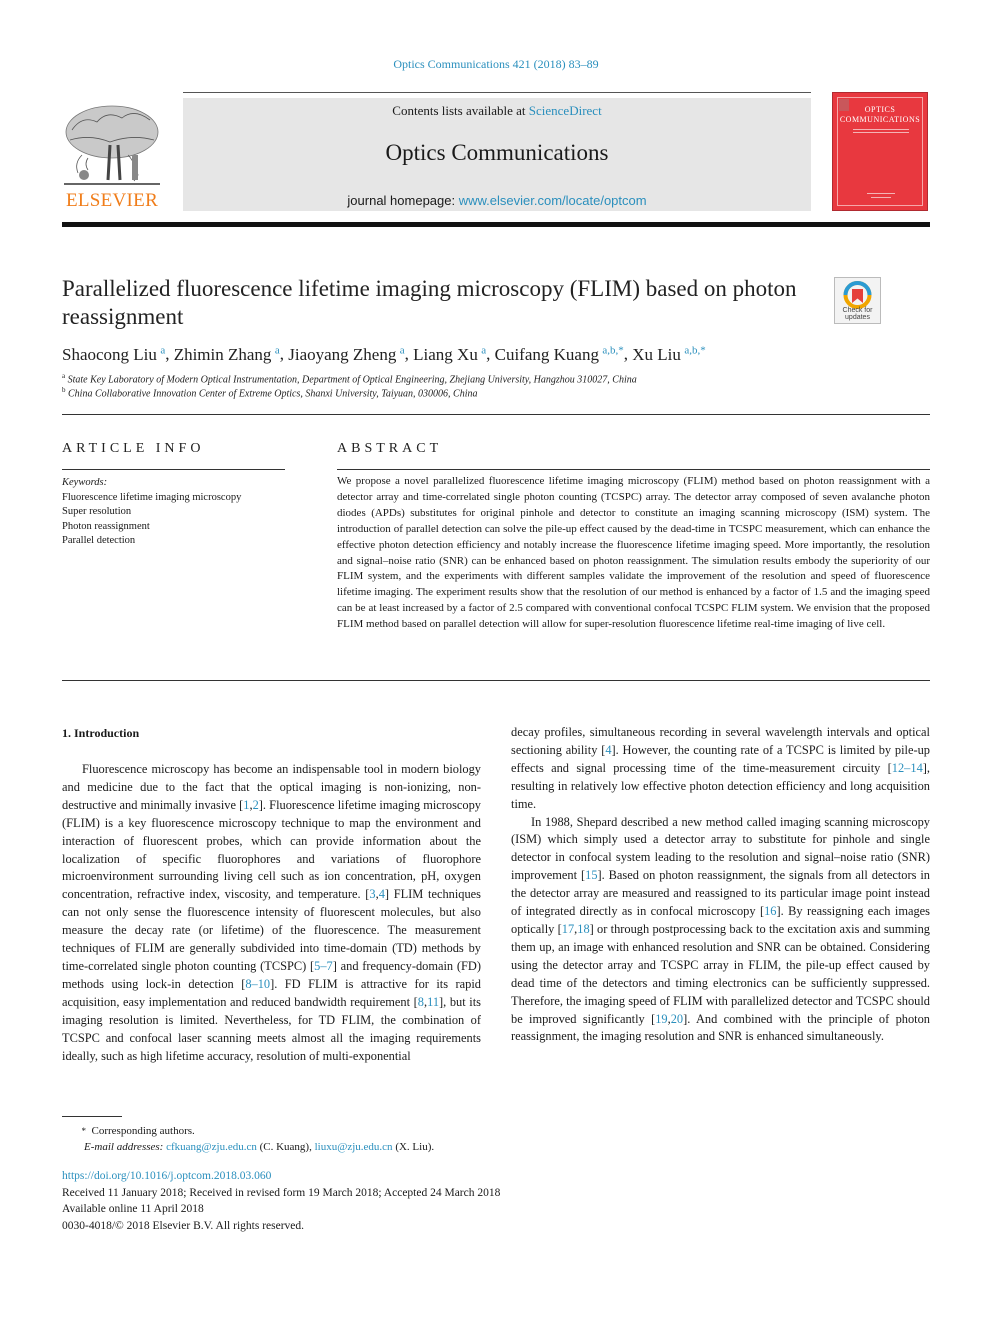 The image size is (992, 1323). I want to click on keyword: Parallel detection, so click(99, 540).